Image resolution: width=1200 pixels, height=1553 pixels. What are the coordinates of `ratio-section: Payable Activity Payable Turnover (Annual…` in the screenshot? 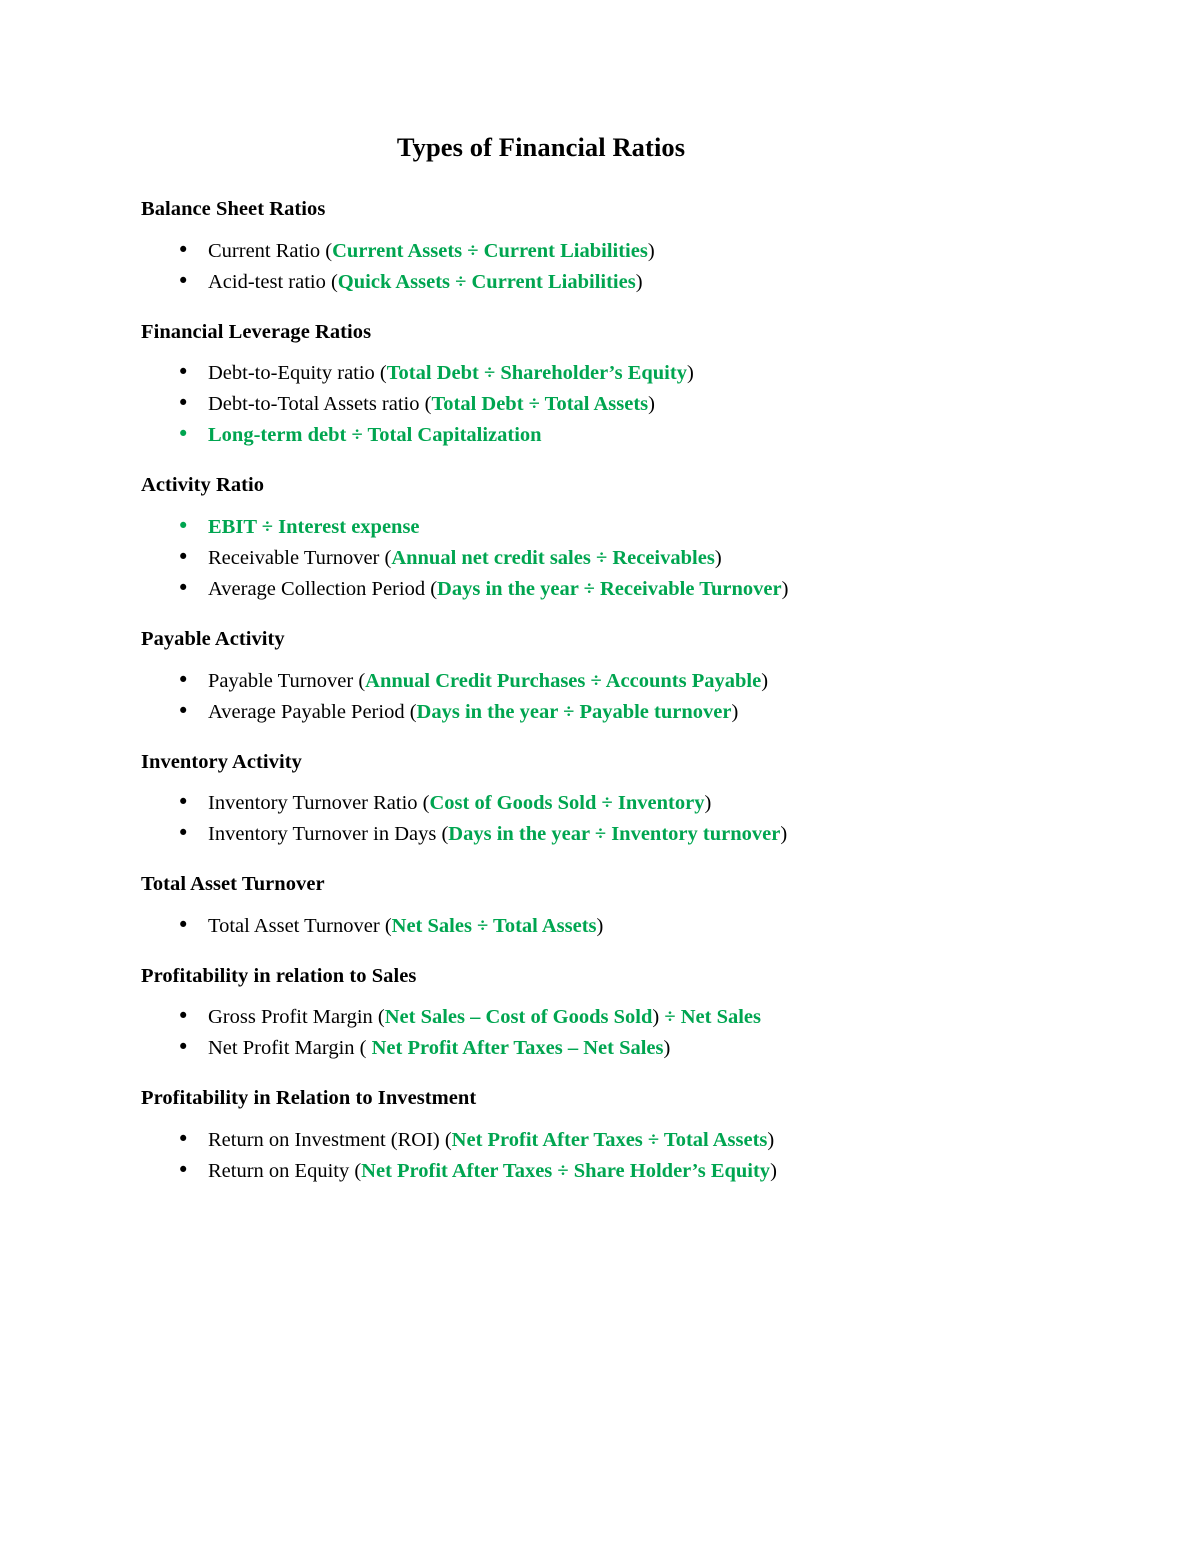 It's located at (600, 677).